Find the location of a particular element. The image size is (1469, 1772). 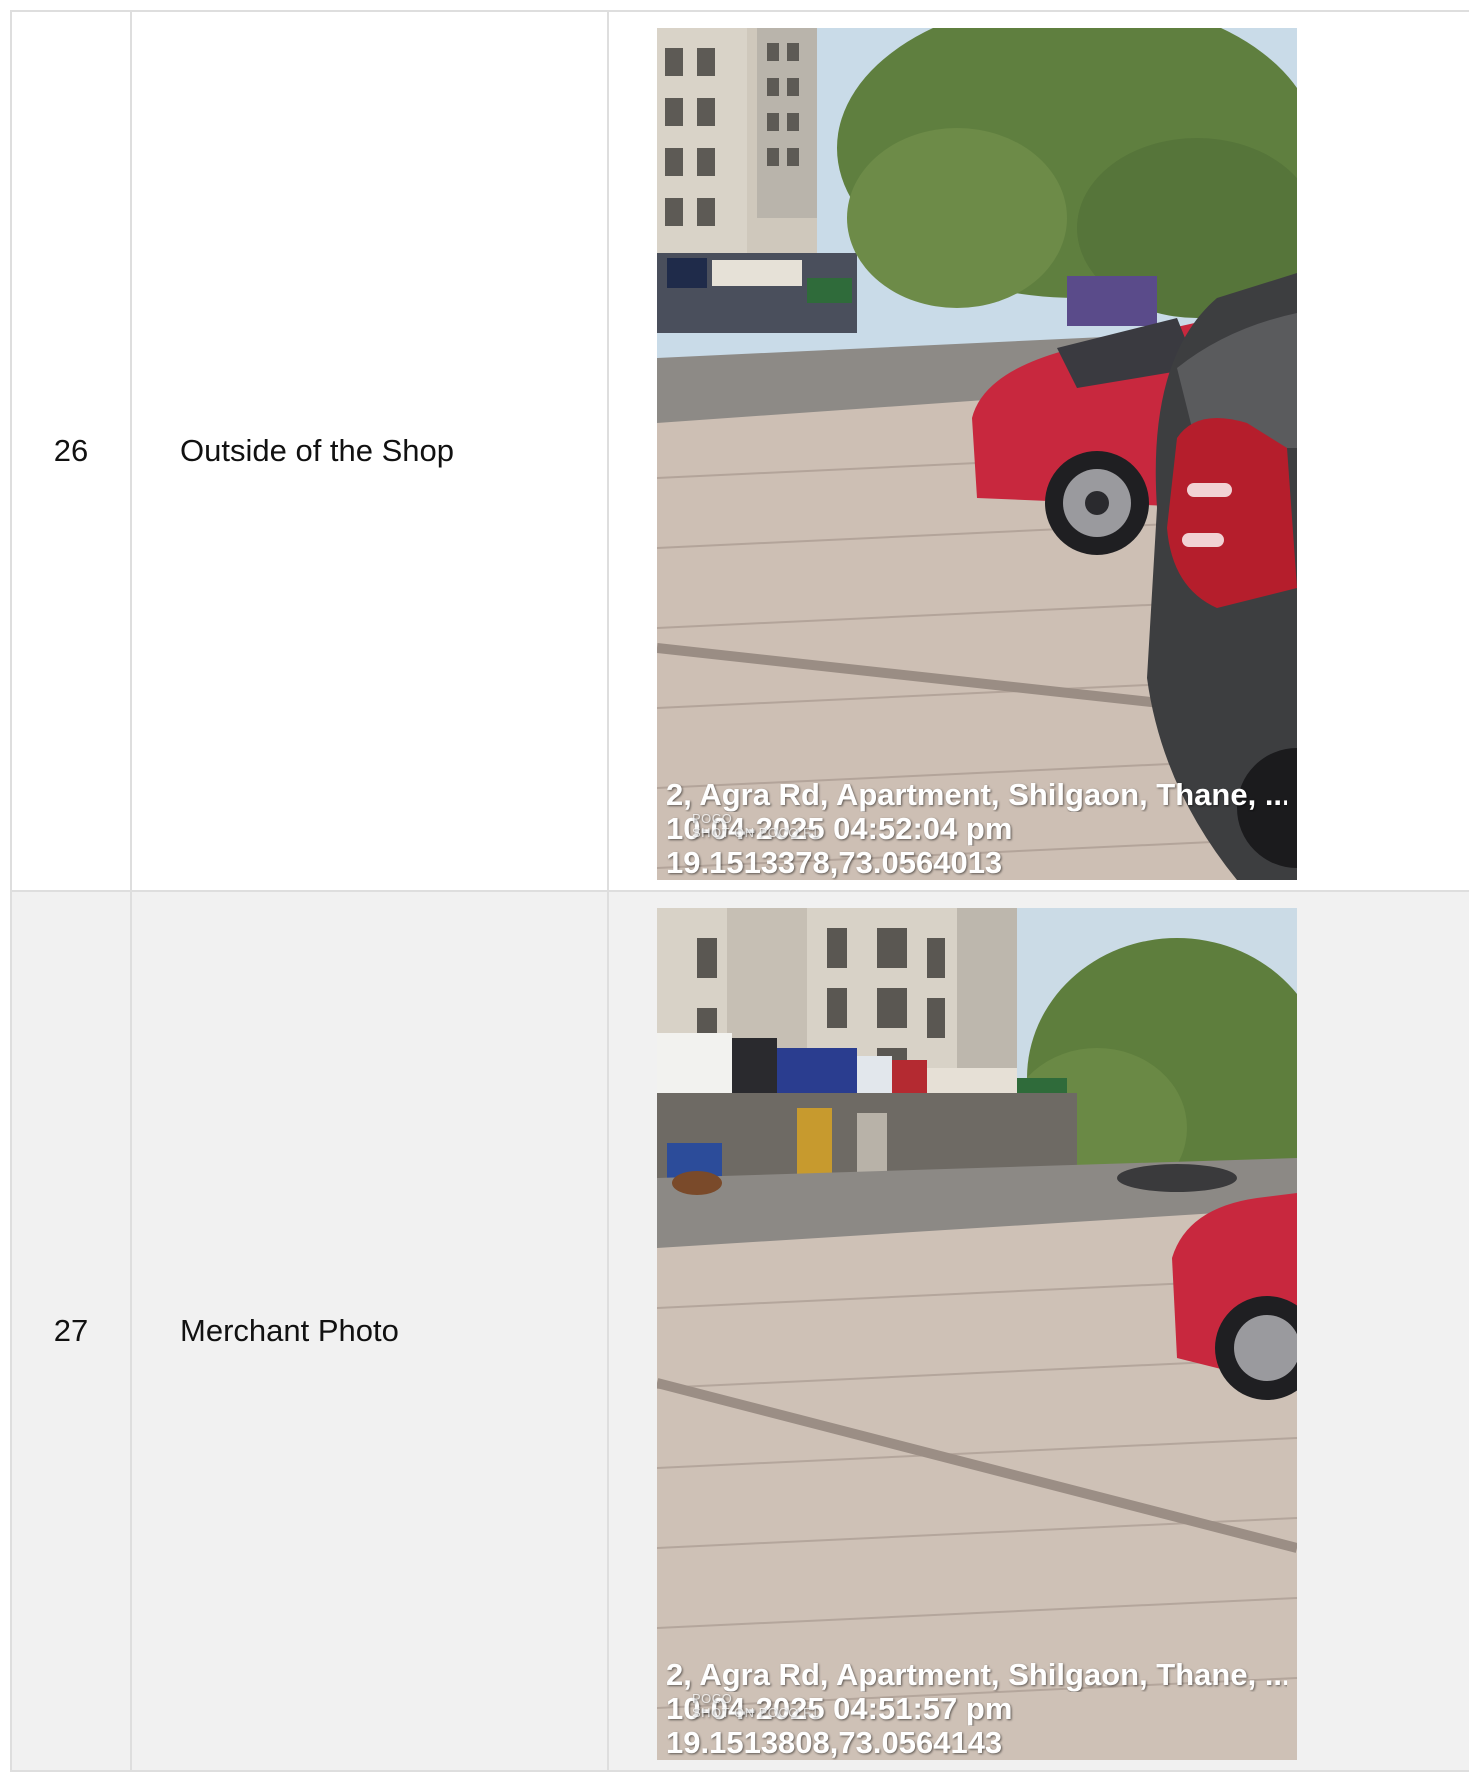

row-number: 26 is located at coordinates (71, 451).